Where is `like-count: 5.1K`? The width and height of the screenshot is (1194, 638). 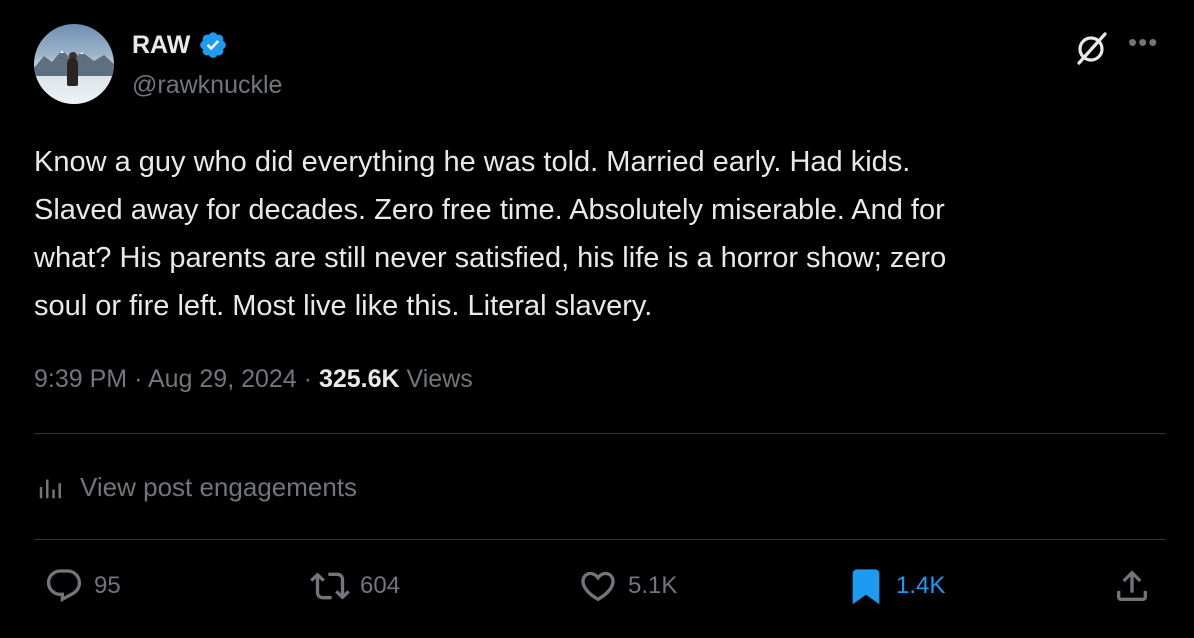 like-count: 5.1K is located at coordinates (653, 585).